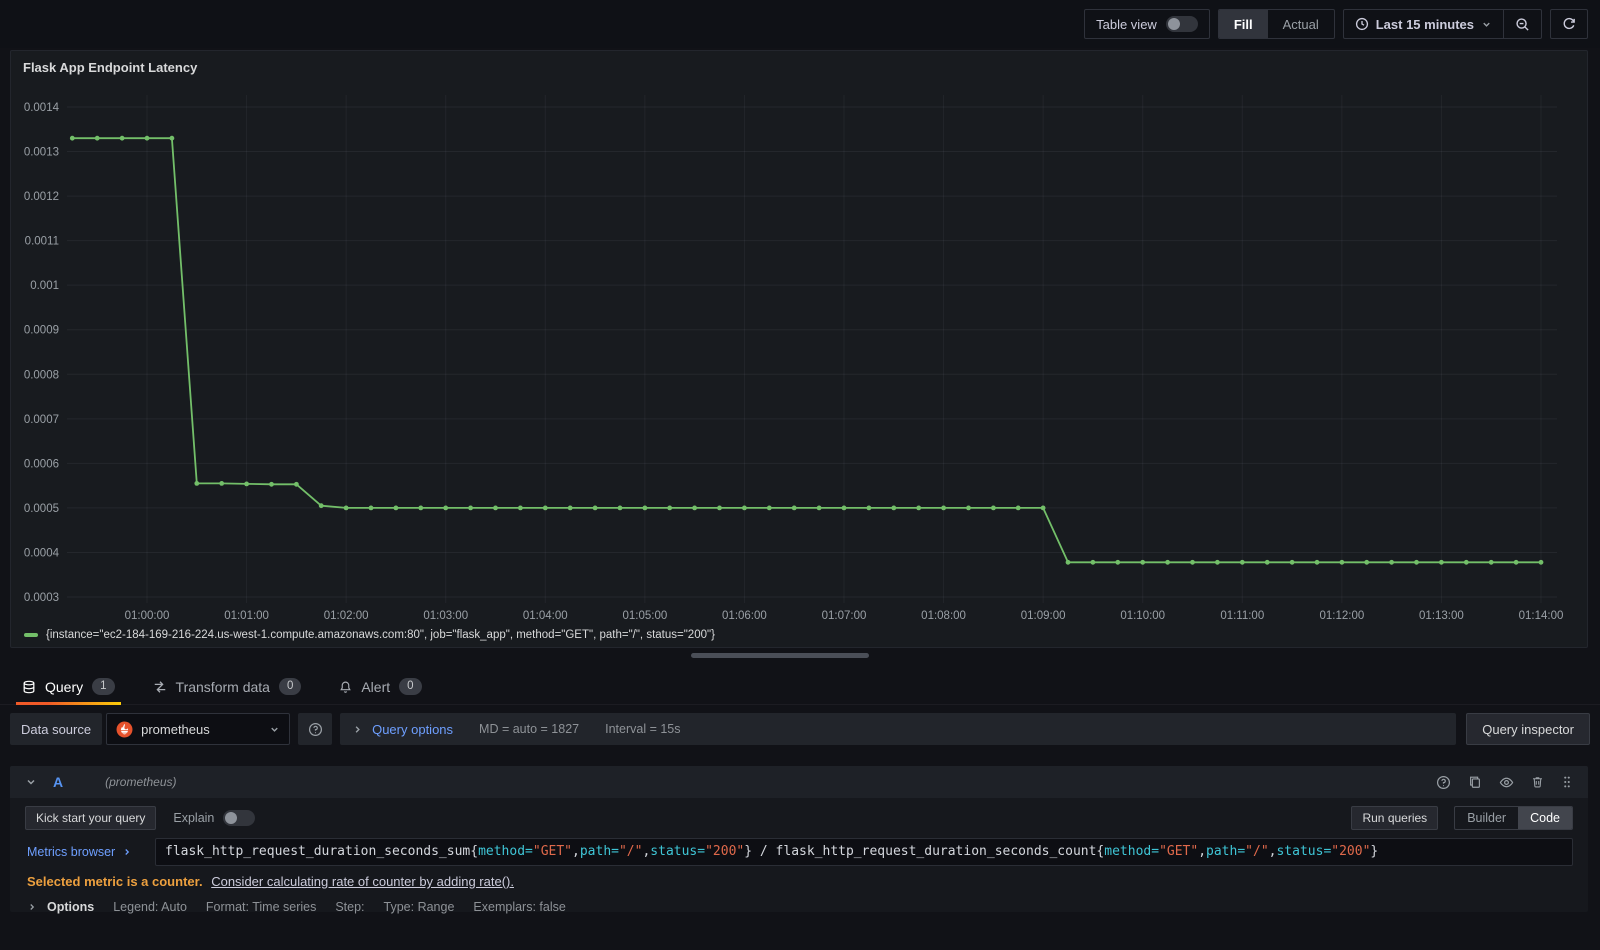 This screenshot has height=950, width=1600. What do you see at coordinates (239, 818) in the screenshot?
I see `explain-switch` at bounding box center [239, 818].